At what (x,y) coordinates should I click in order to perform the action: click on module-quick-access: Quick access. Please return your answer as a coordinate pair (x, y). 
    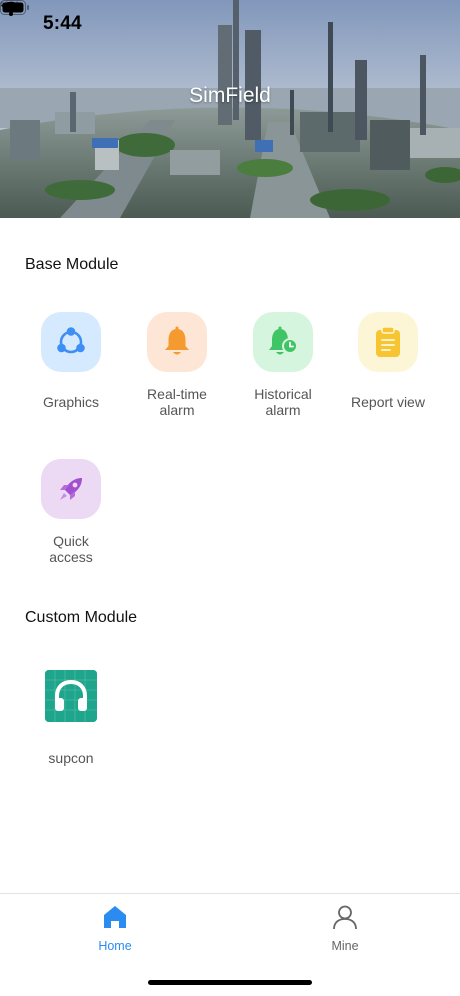
    Looking at the image, I should click on (71, 512).